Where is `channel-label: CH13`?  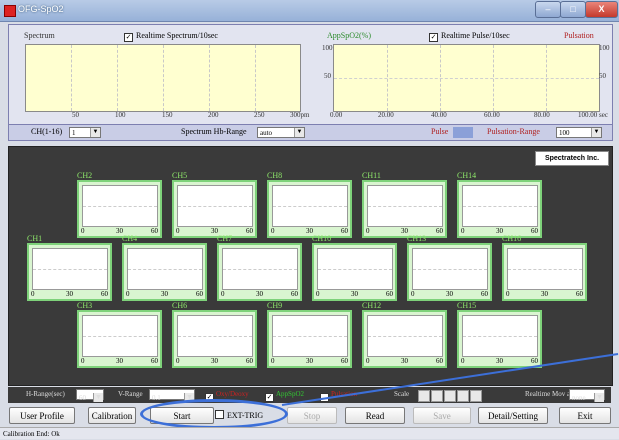 channel-label: CH13 is located at coordinates (417, 238).